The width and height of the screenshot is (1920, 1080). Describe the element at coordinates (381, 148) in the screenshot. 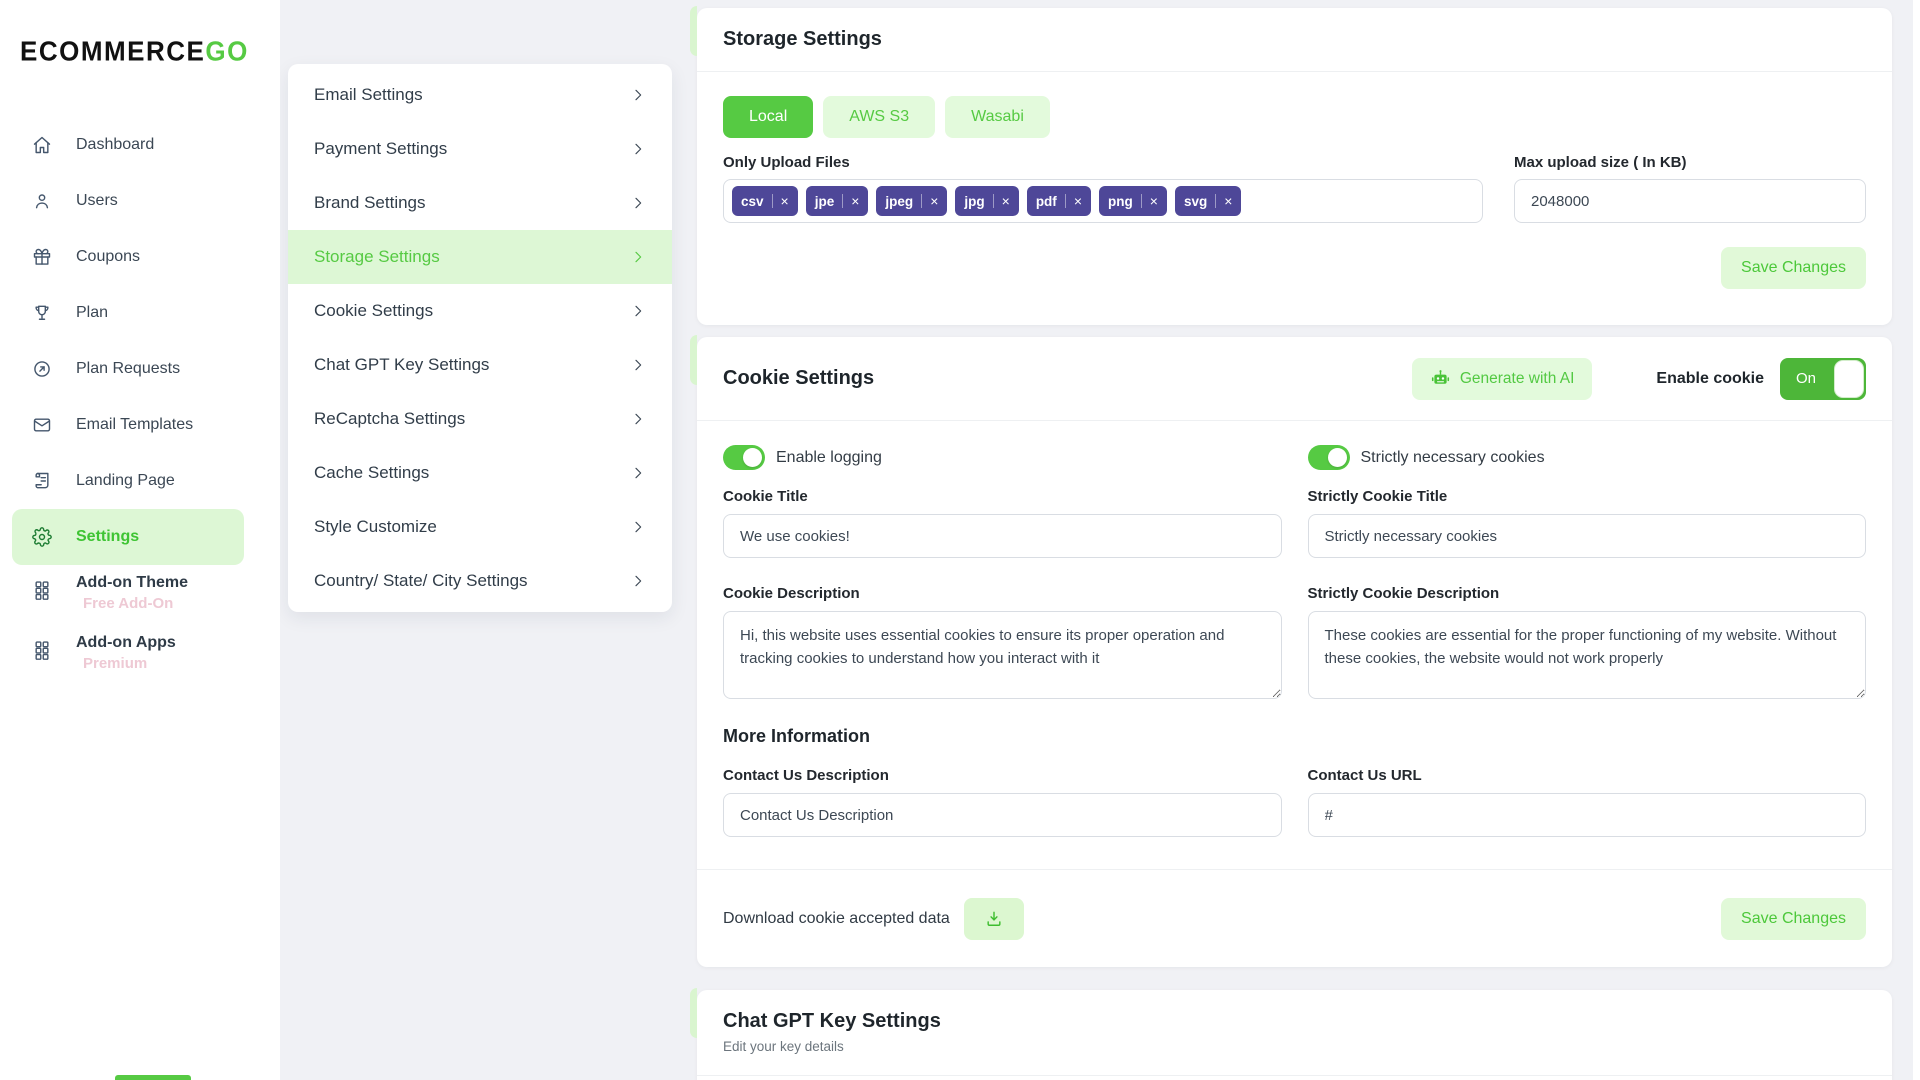

I see `submenu-item-label: Payment Settings` at that location.